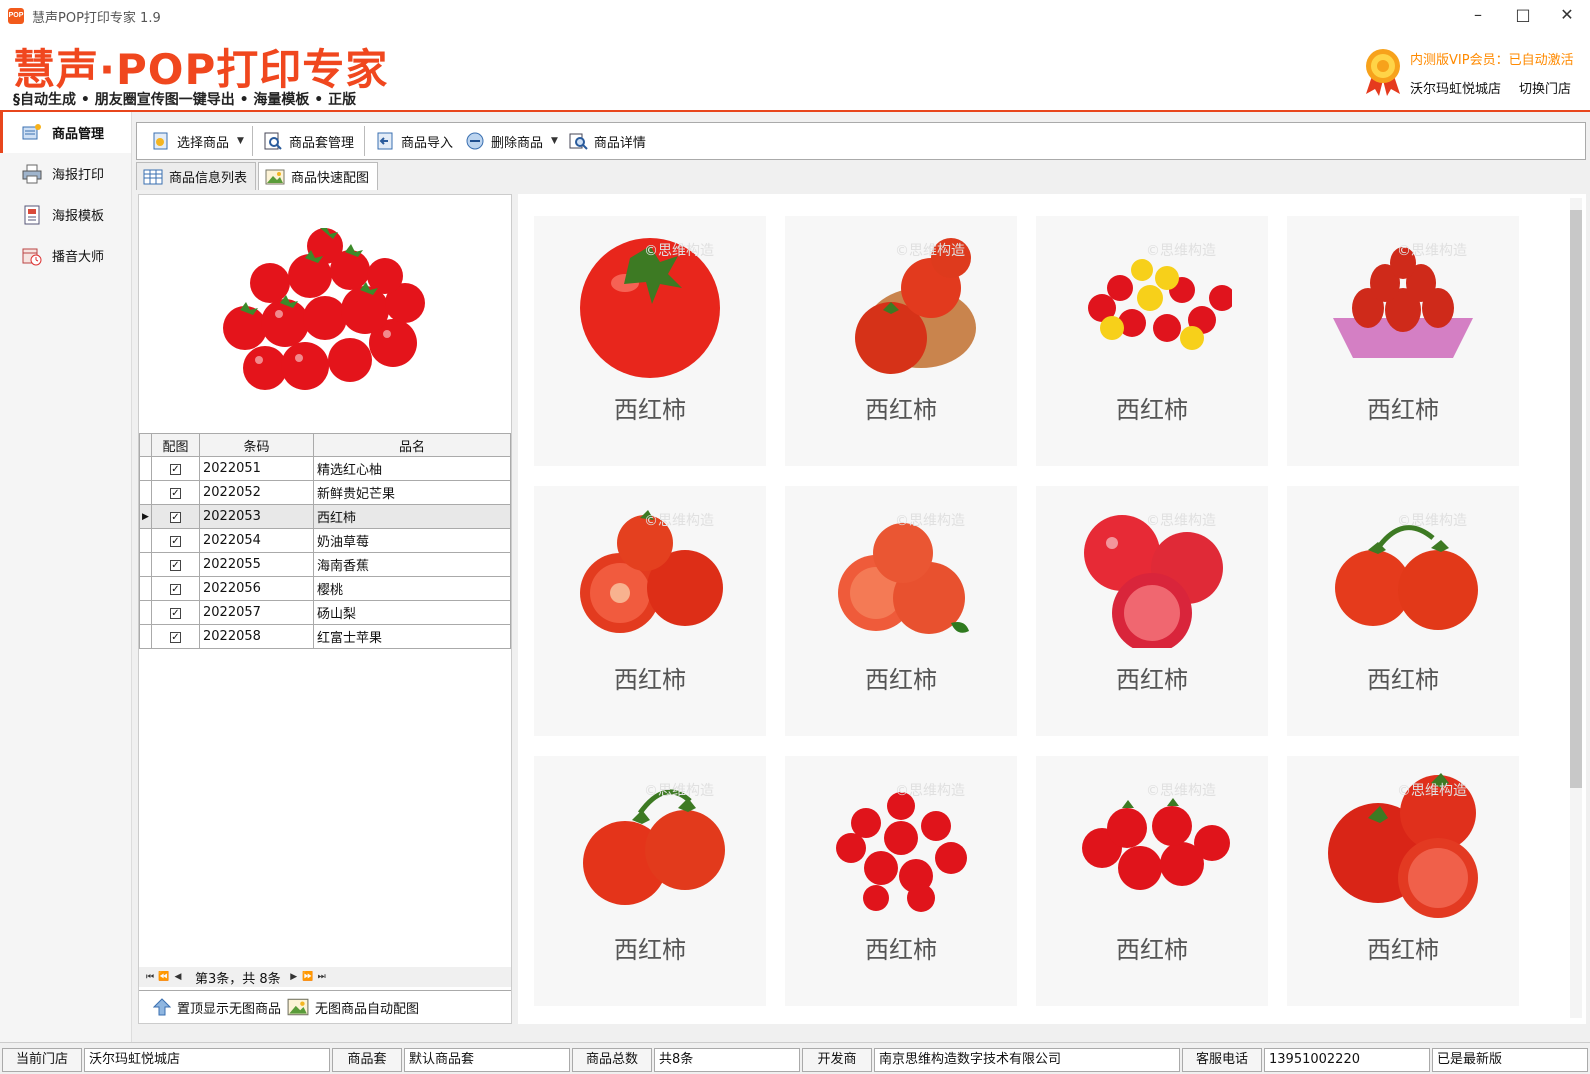  Describe the element at coordinates (256, 588) in the screenshot. I see `barcode-cell: 2022056` at that location.